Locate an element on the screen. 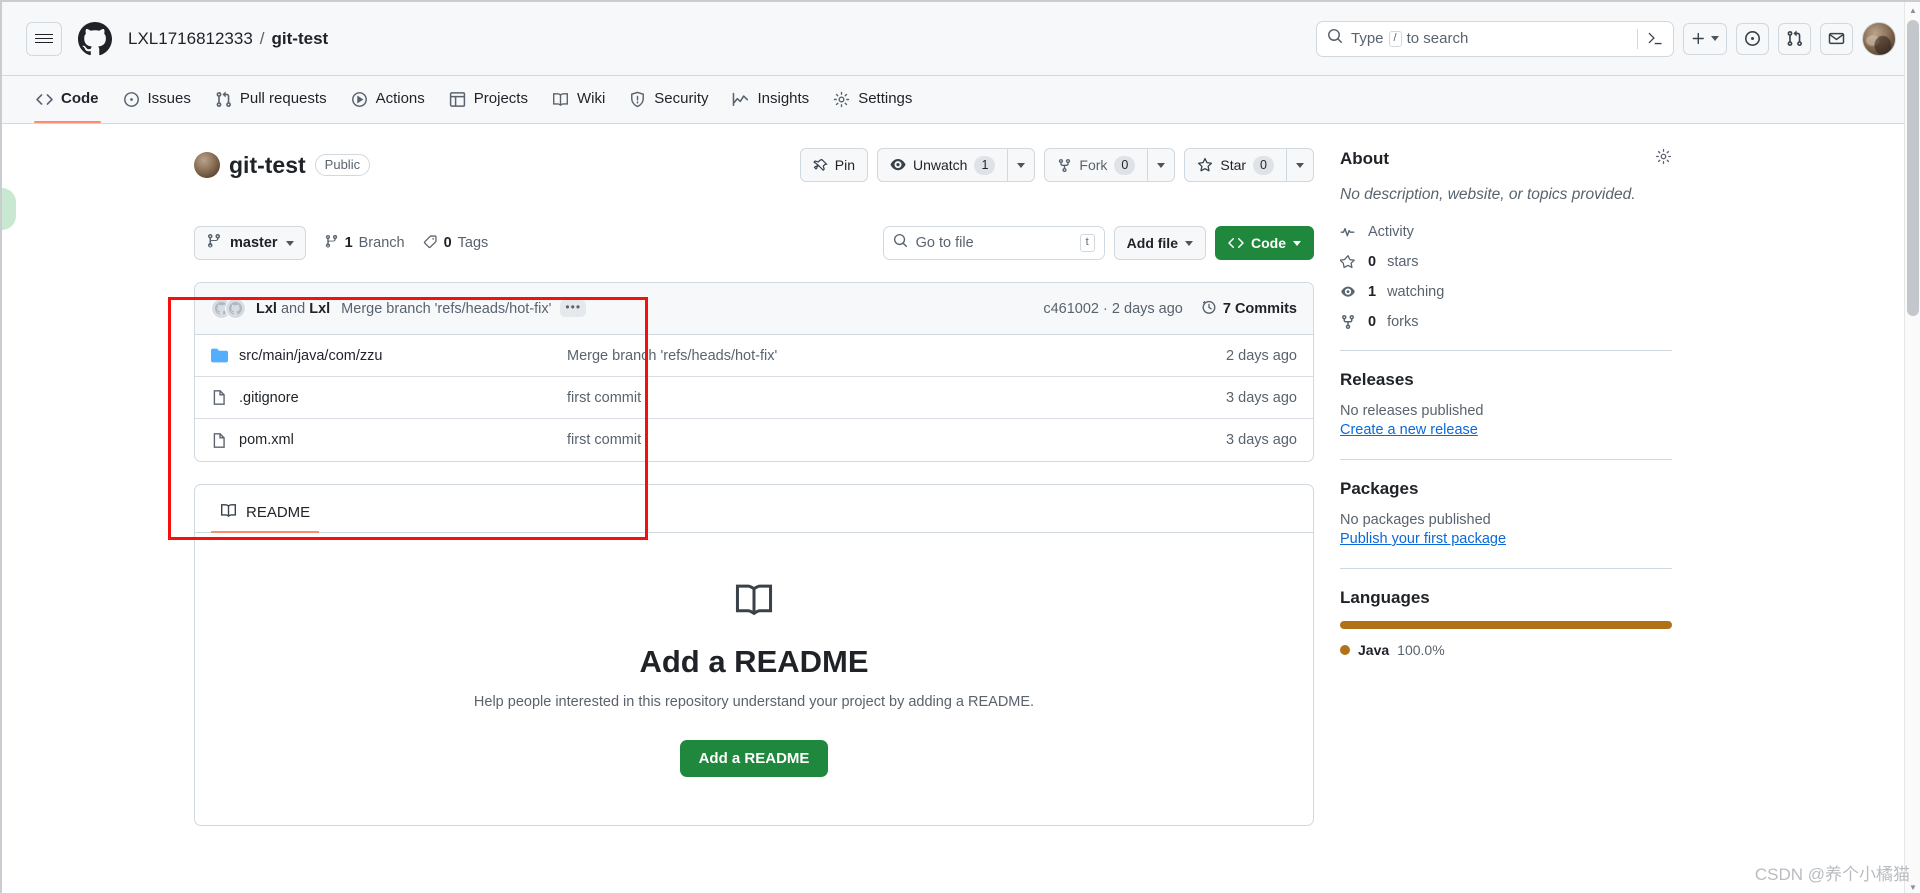 The width and height of the screenshot is (1920, 893). branch-count-link: 1 Branch is located at coordinates (364, 243).